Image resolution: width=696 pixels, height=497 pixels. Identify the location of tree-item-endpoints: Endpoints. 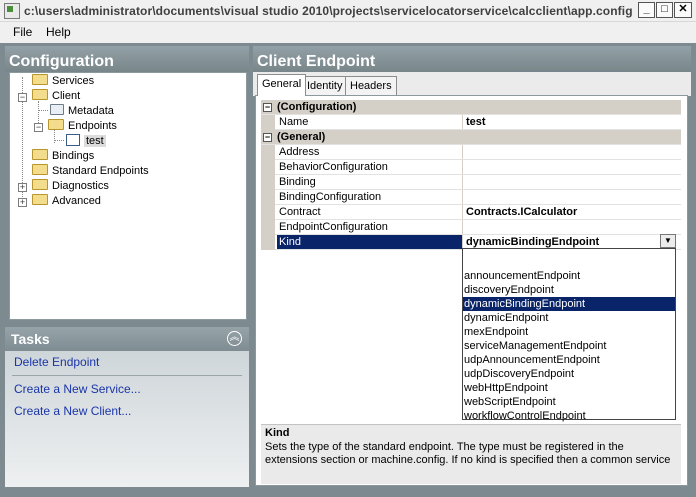
(82, 126).